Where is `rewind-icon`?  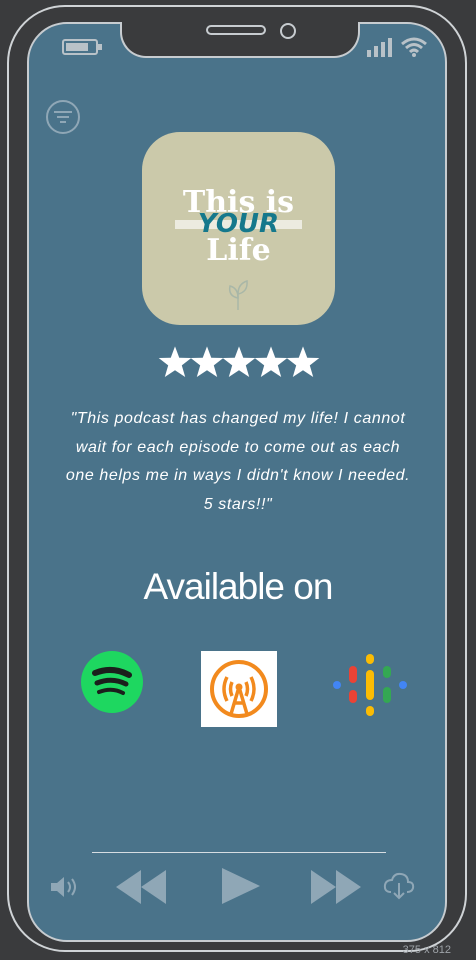 rewind-icon is located at coordinates (141, 887).